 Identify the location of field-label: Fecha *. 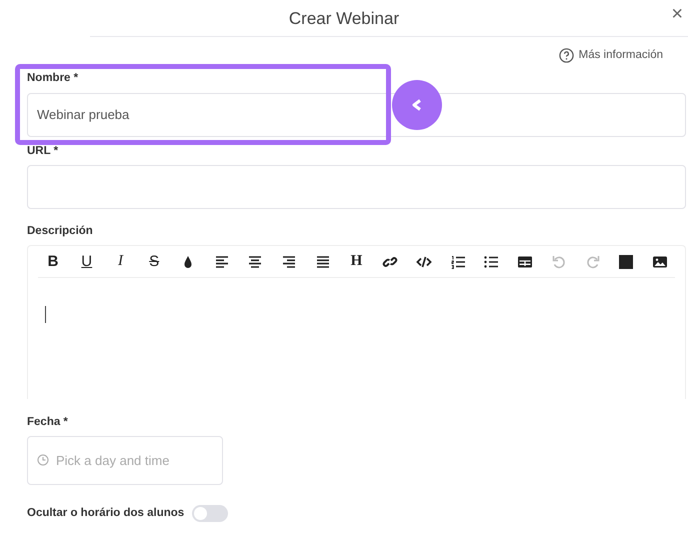
(48, 422).